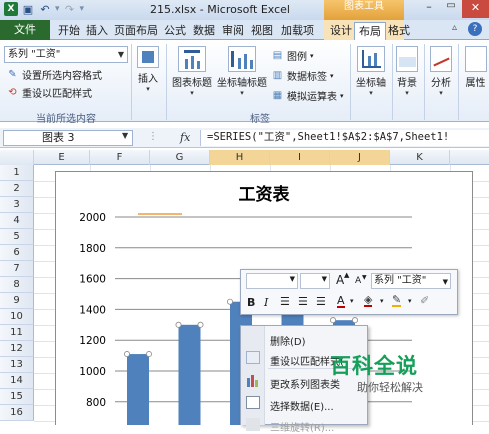  What do you see at coordinates (420, 157) in the screenshot?
I see `column-header: K` at bounding box center [420, 157].